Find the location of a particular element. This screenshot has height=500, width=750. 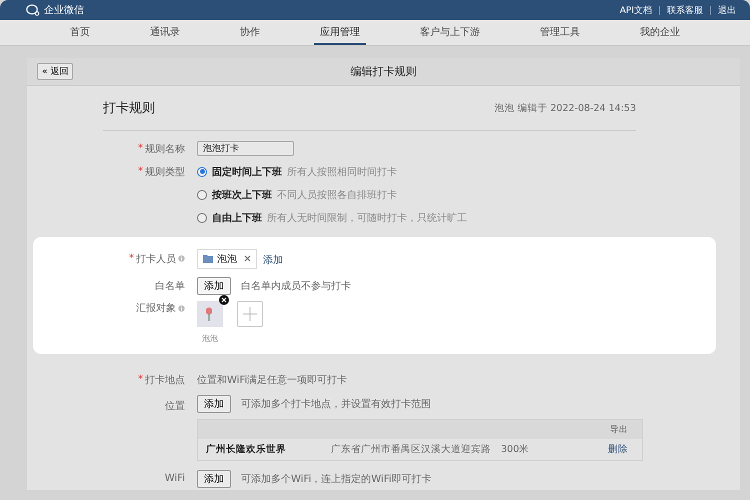

folder-icon is located at coordinates (208, 258).